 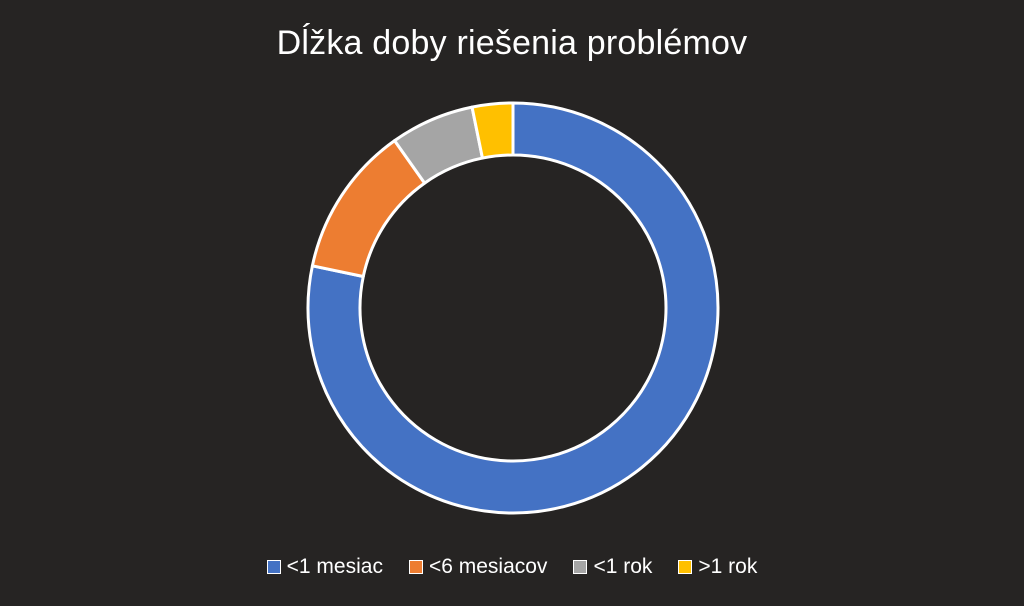 I want to click on legend-item: <1 mesiac, so click(x=324, y=567).